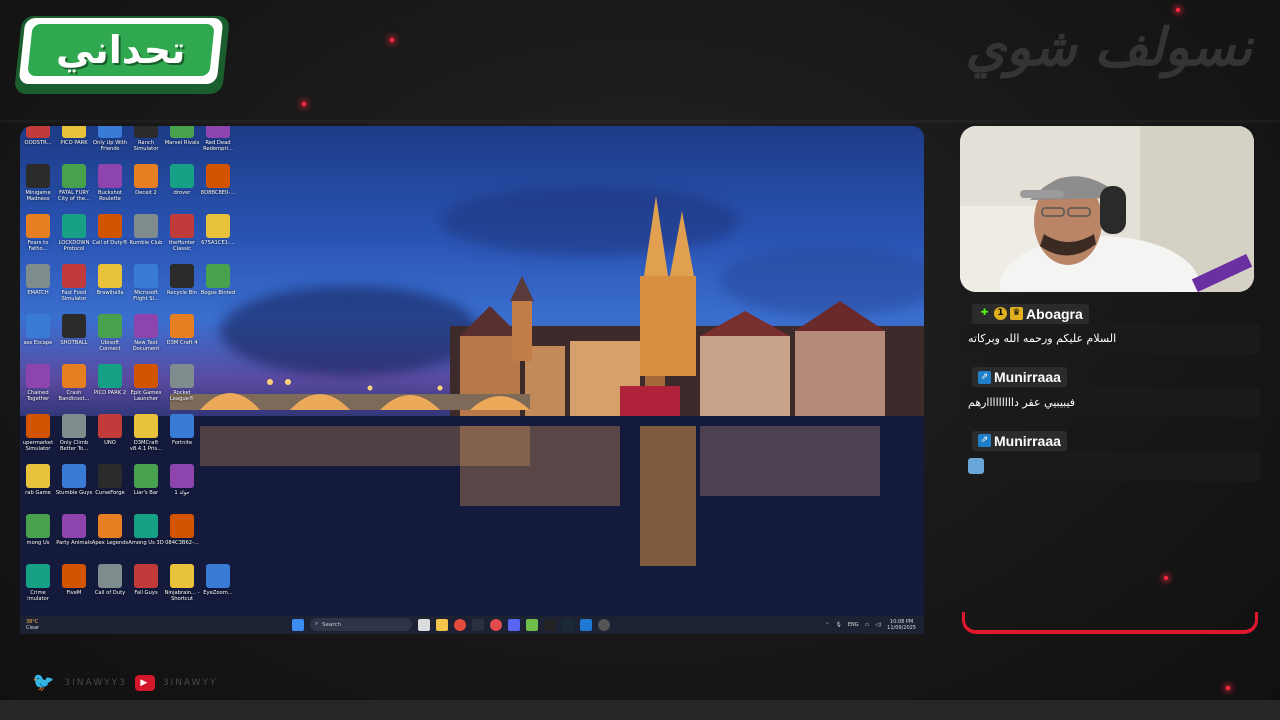 The width and height of the screenshot is (1280, 720). I want to click on desktop-icon: Fall Guys, so click(146, 580).